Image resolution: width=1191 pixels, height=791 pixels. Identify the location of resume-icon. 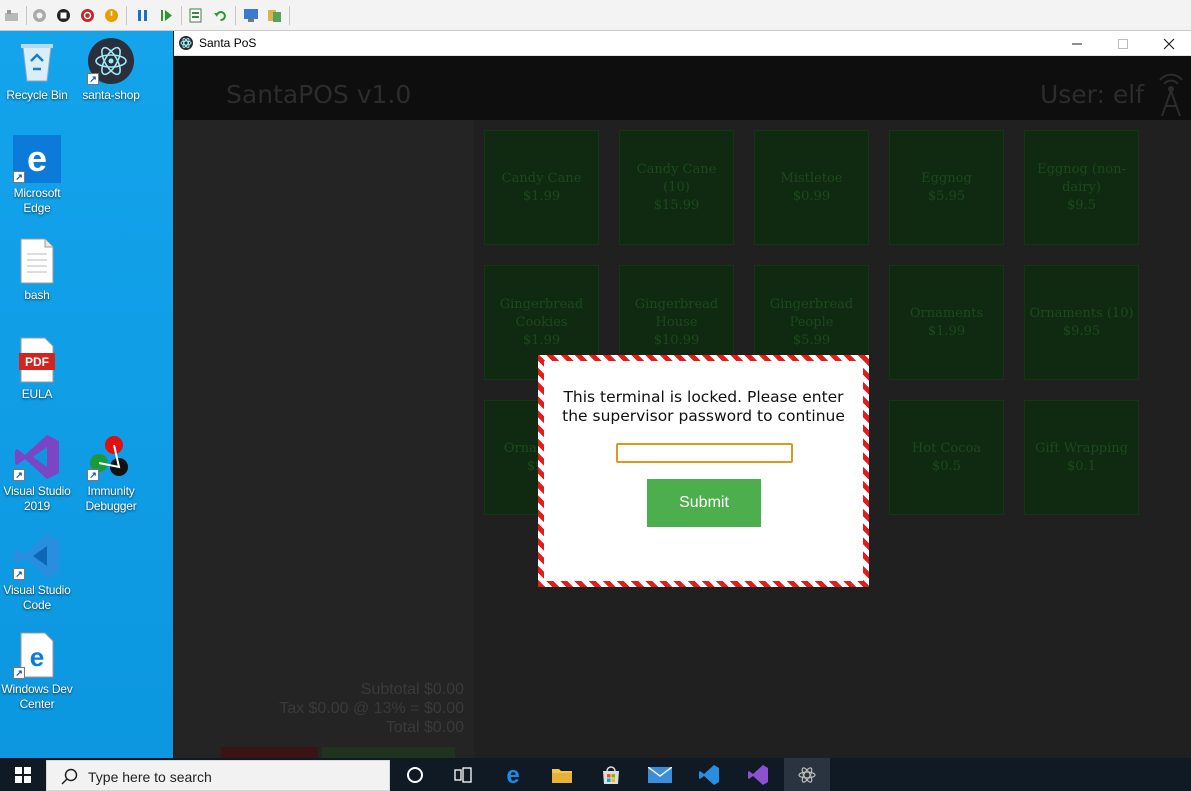
(166, 15).